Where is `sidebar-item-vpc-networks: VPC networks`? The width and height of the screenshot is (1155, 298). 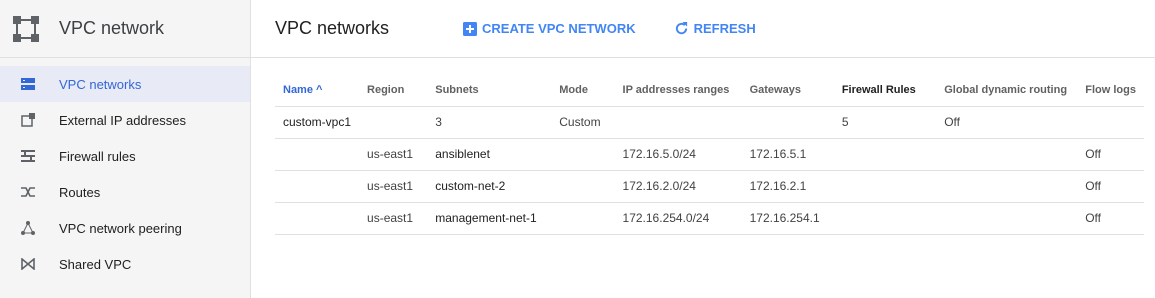 sidebar-item-vpc-networks: VPC networks is located at coordinates (125, 84).